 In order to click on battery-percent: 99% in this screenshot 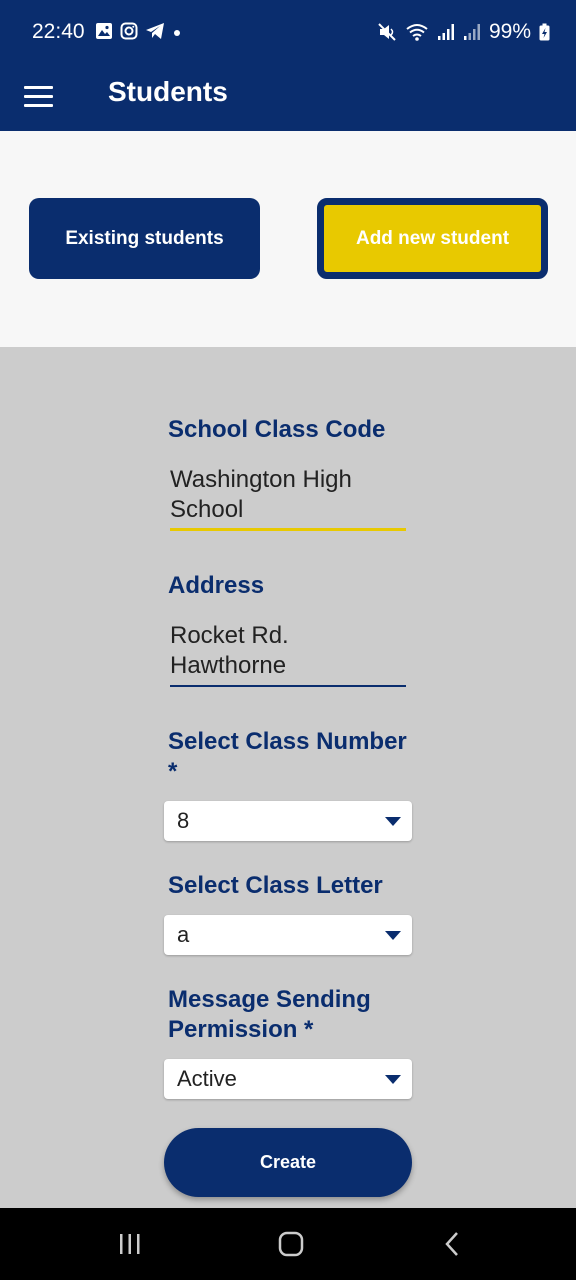, I will do `click(509, 31)`.